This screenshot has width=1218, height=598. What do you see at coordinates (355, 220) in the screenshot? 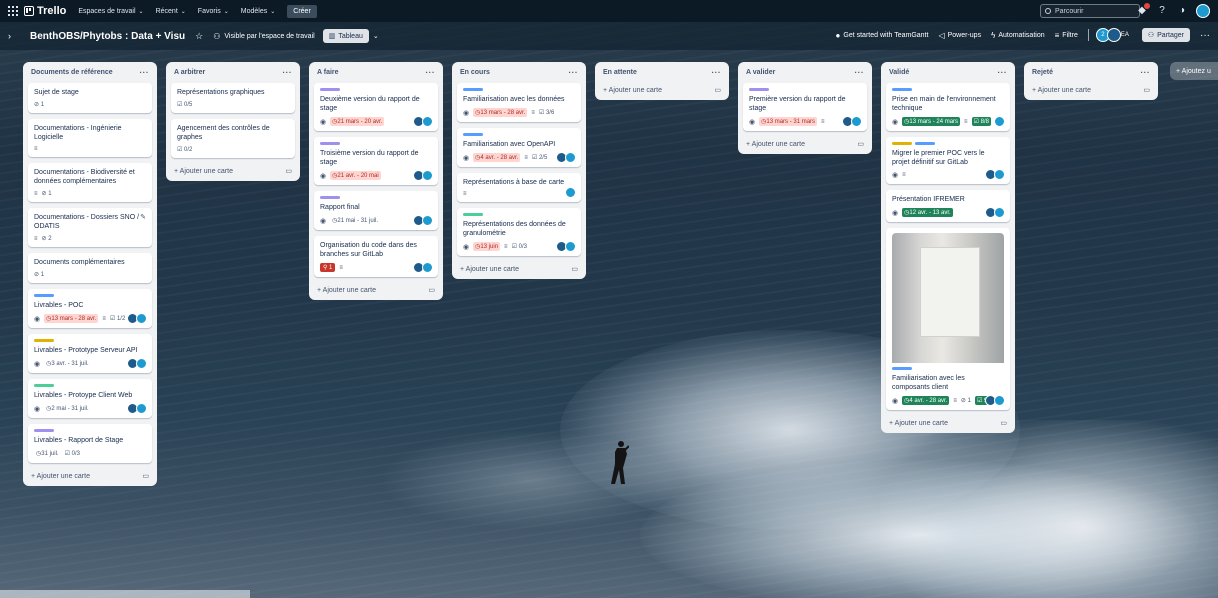
I see `due-date-badge: ◷ 21 mai - 31 juil.` at bounding box center [355, 220].